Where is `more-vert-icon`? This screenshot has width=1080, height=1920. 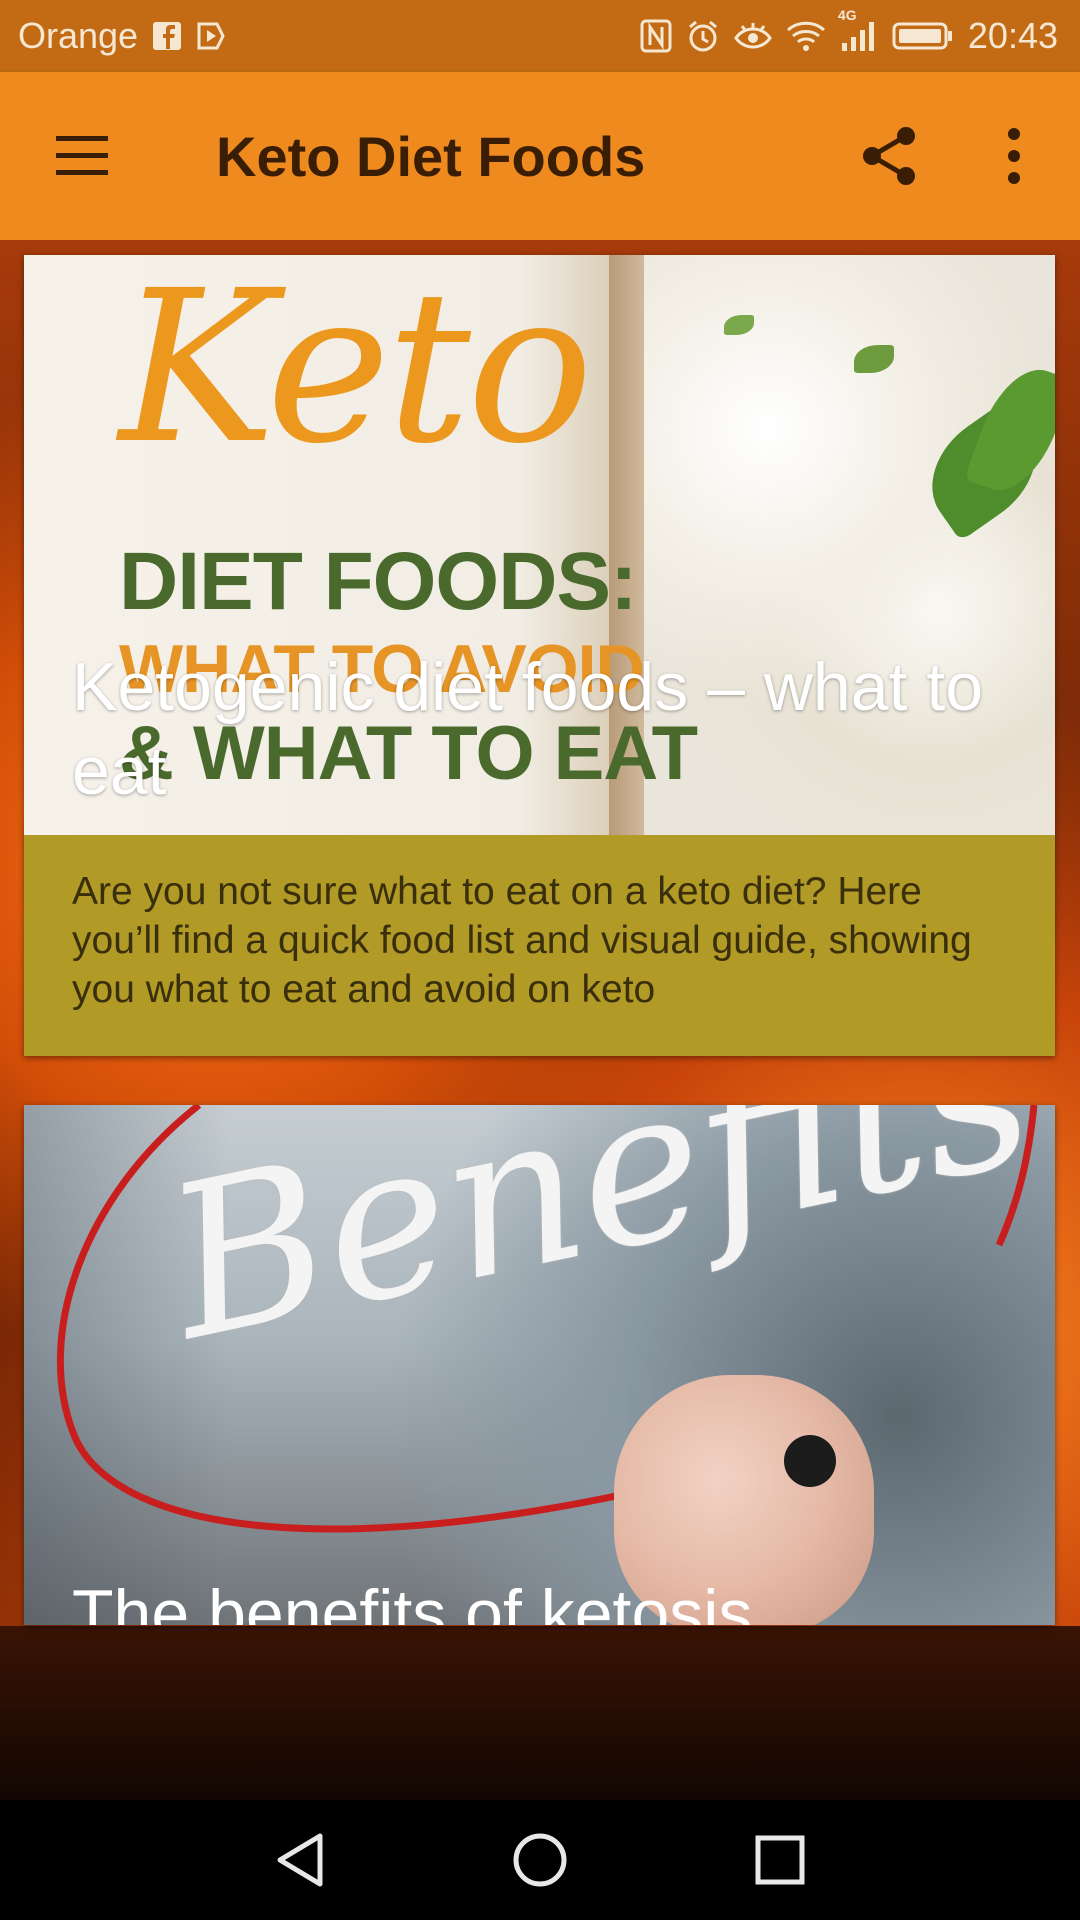
more-vert-icon is located at coordinates (1014, 156).